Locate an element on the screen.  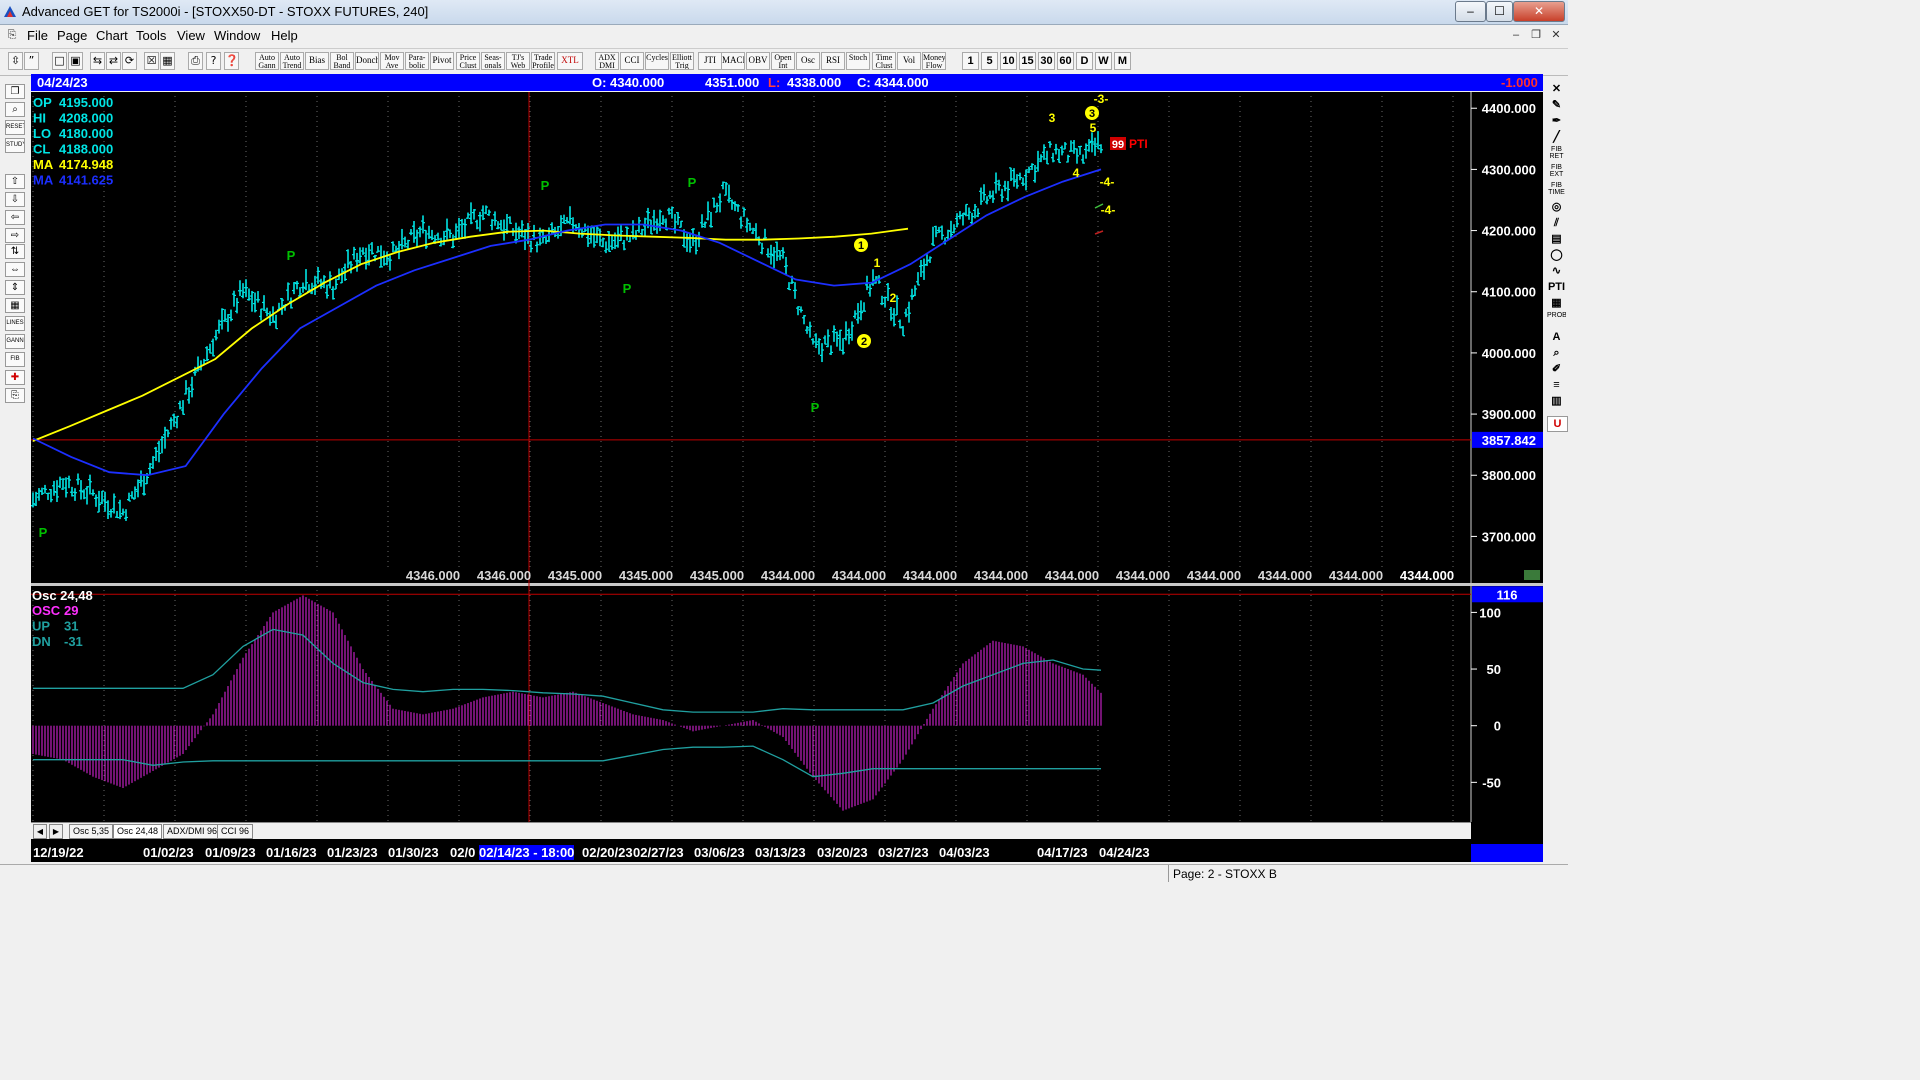
study-button-adx-dmi: ADX DMI is located at coordinates (607, 61).